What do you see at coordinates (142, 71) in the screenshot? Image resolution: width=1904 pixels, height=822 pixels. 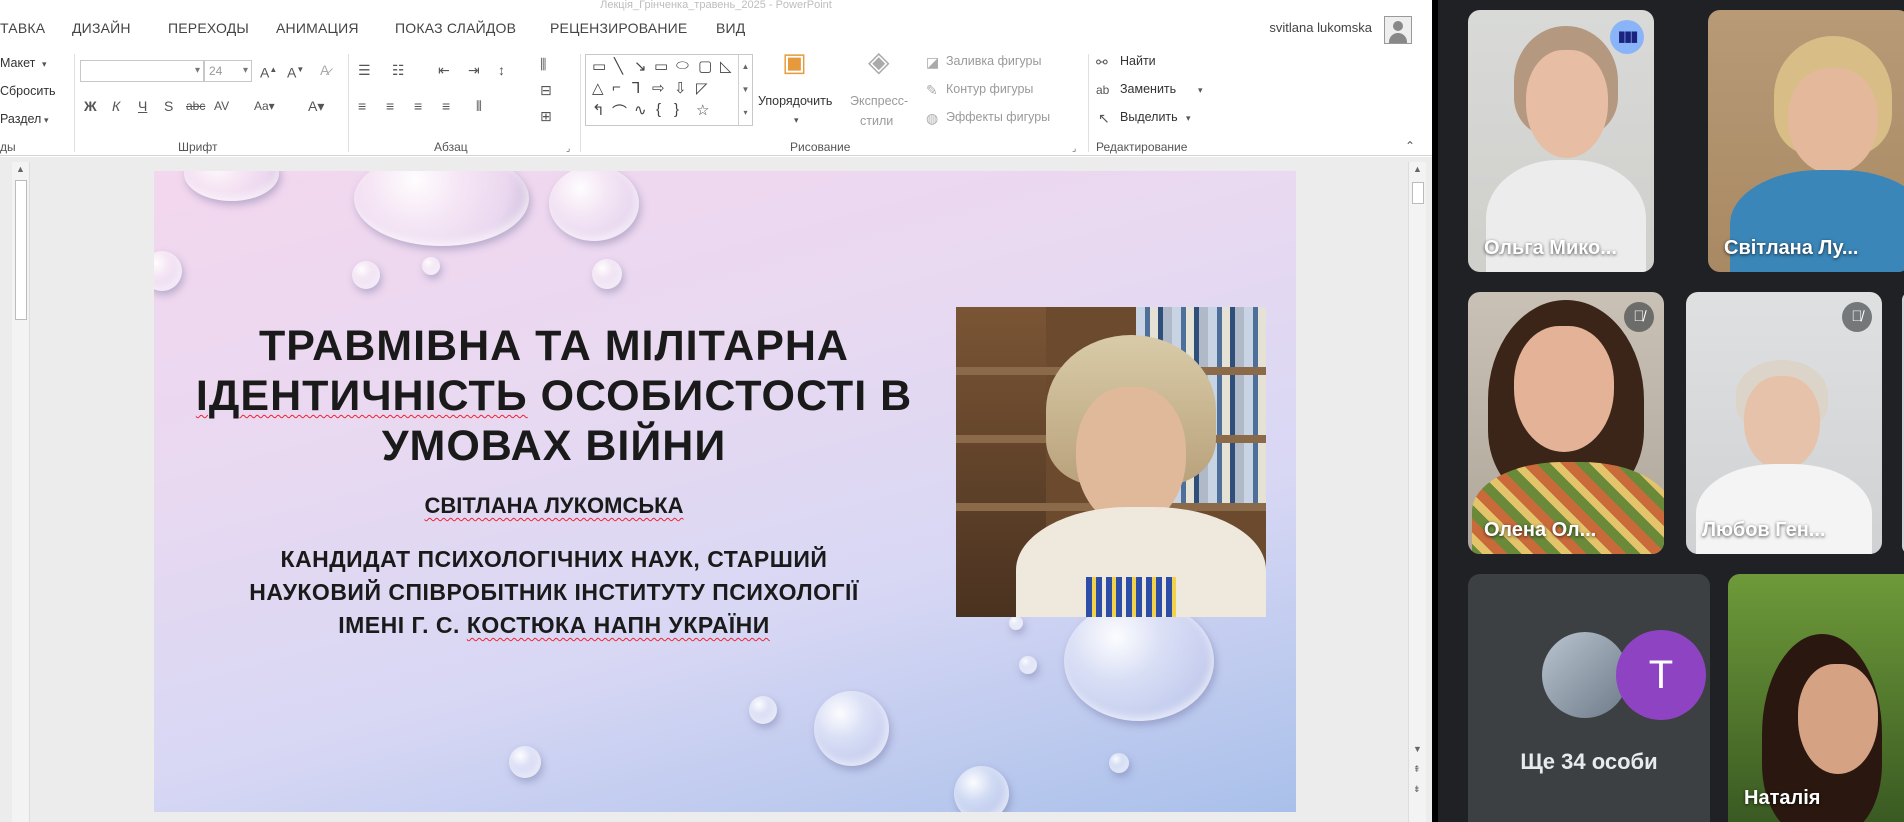 I see `font-name-combo` at bounding box center [142, 71].